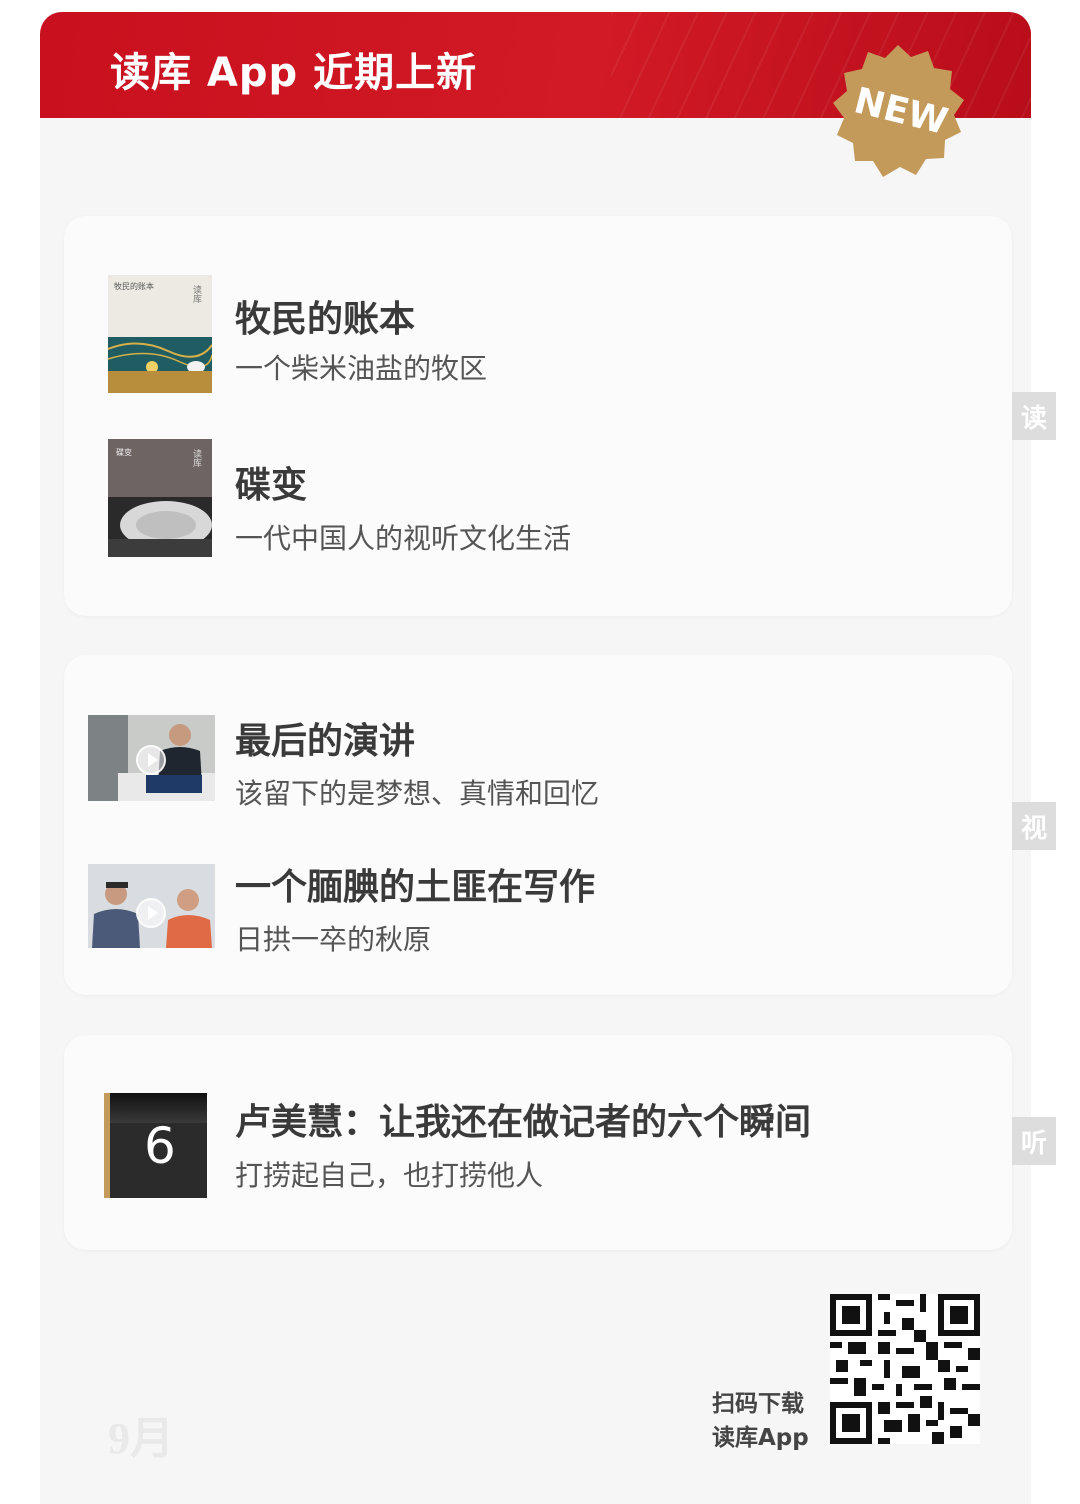  What do you see at coordinates (1034, 1141) in the screenshot?
I see `tab-listen: 听` at bounding box center [1034, 1141].